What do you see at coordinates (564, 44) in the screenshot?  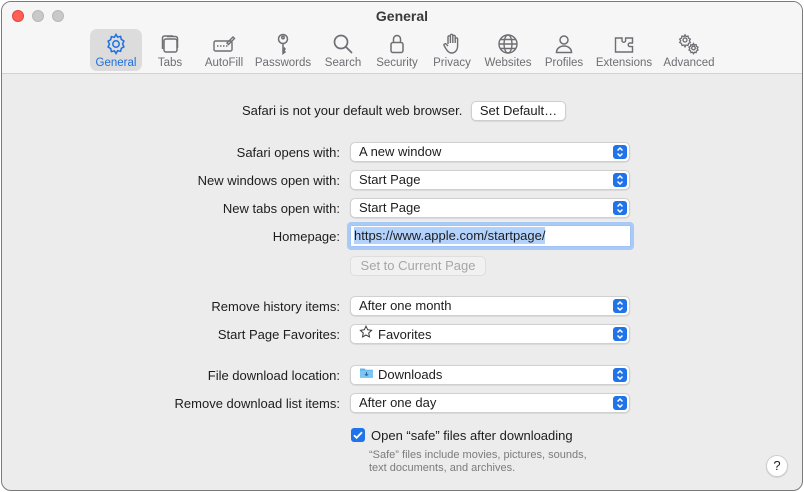 I see `person-icon` at bounding box center [564, 44].